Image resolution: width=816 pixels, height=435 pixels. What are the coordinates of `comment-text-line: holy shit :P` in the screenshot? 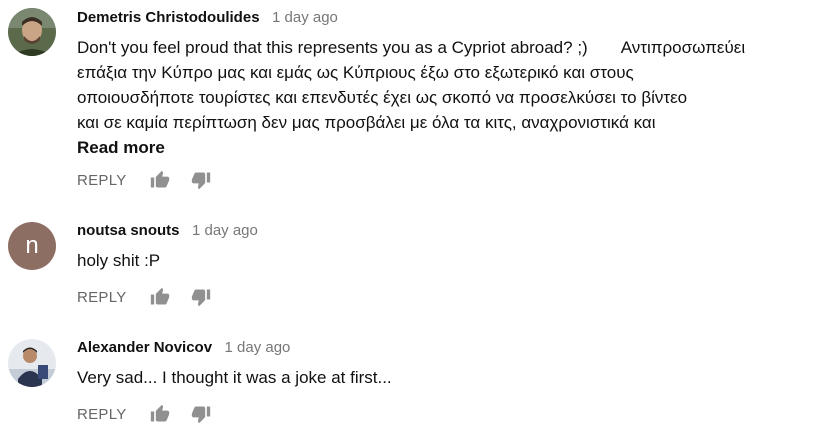 It's located at (119, 260).